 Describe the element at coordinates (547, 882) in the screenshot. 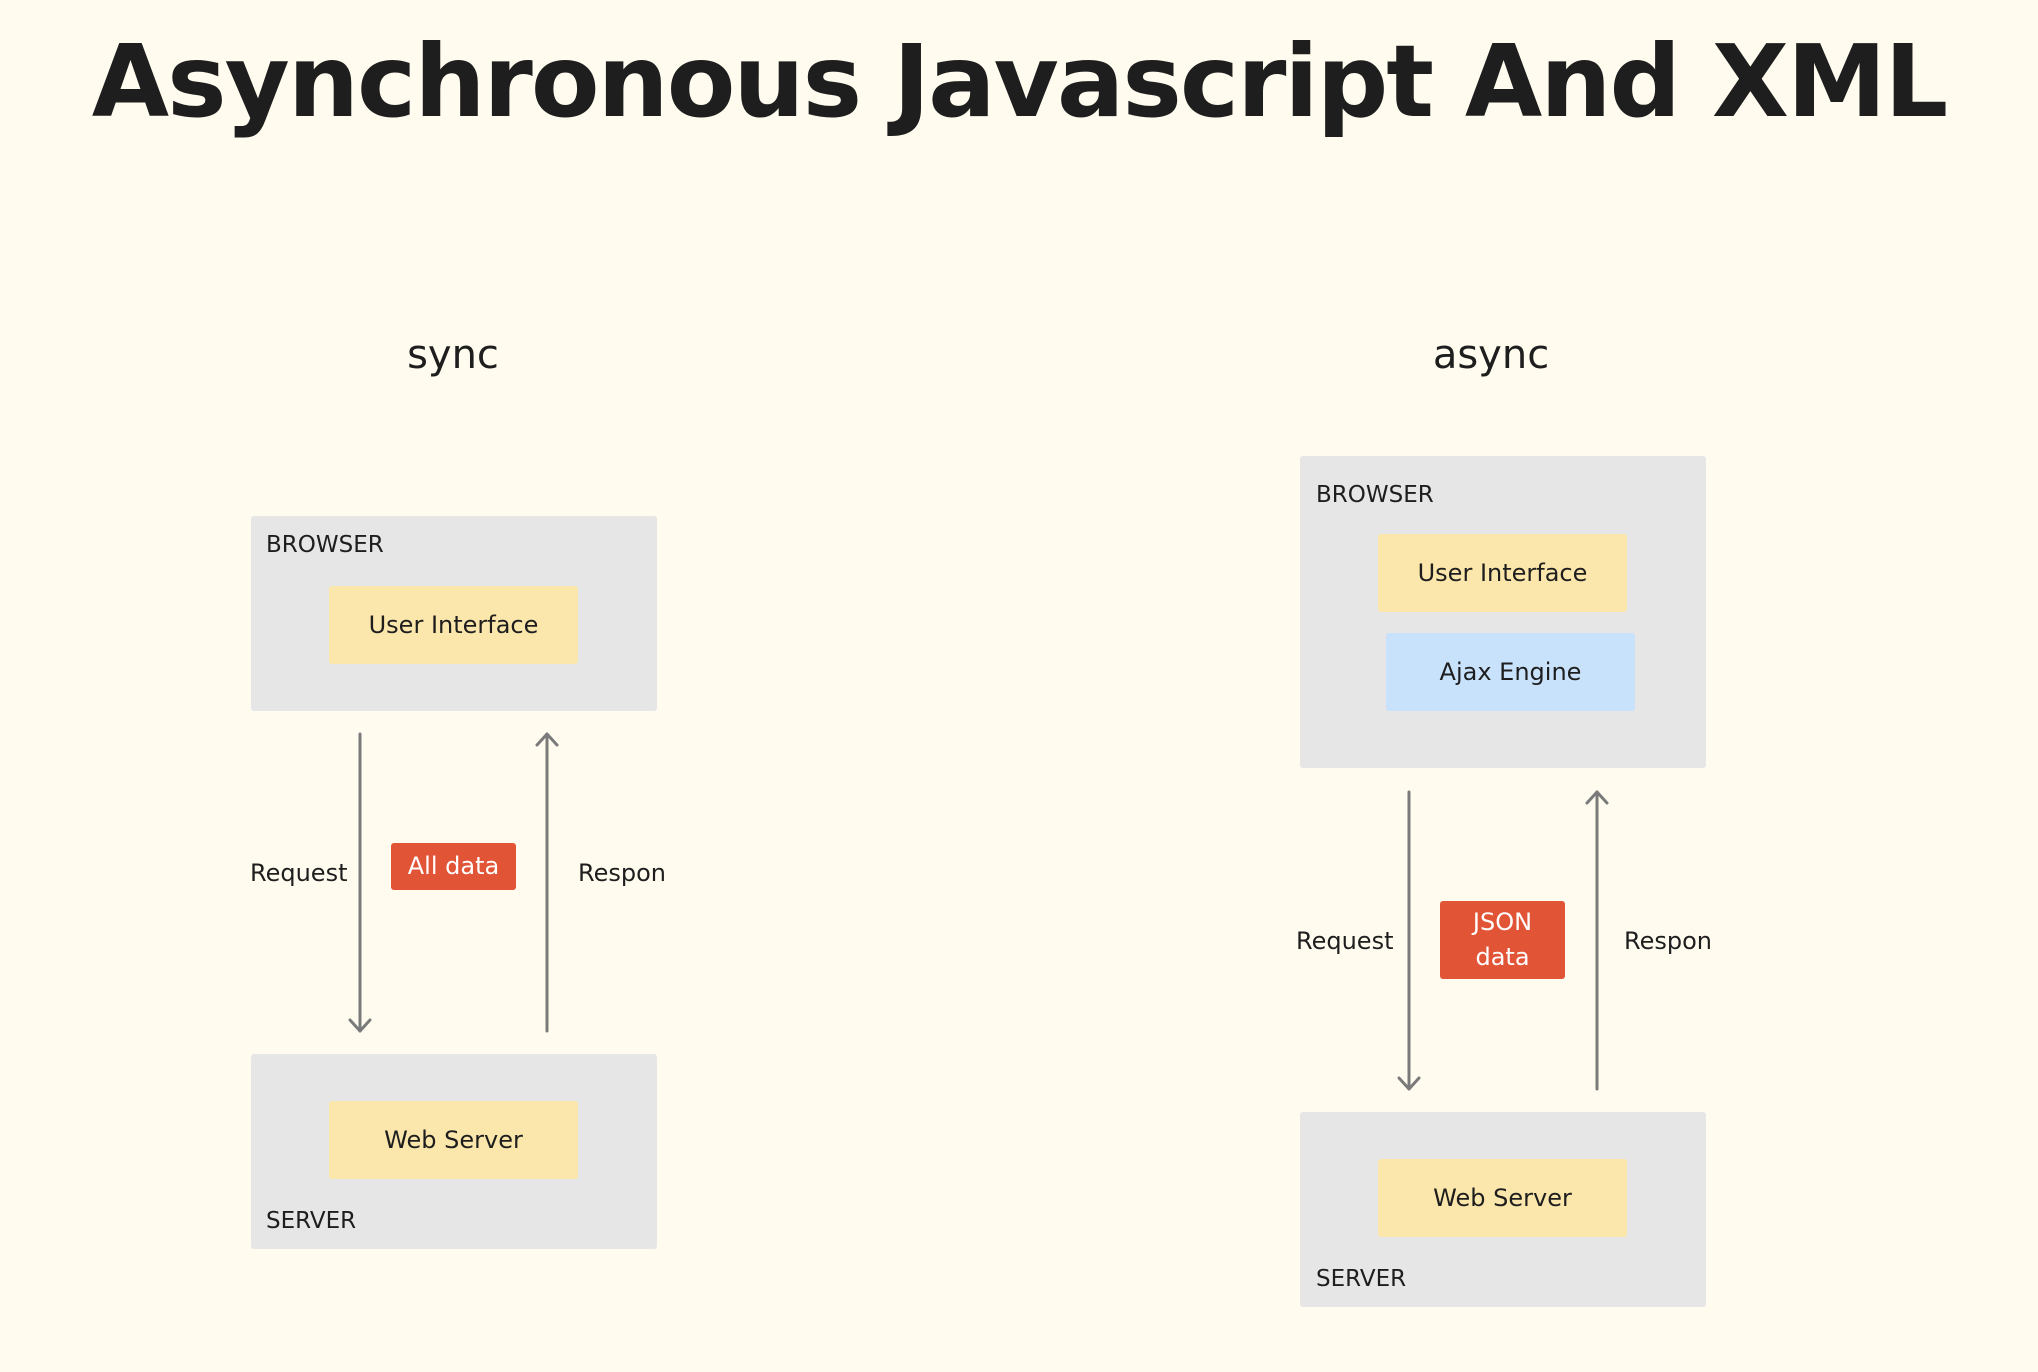

I see `sync-response-arrow` at that location.